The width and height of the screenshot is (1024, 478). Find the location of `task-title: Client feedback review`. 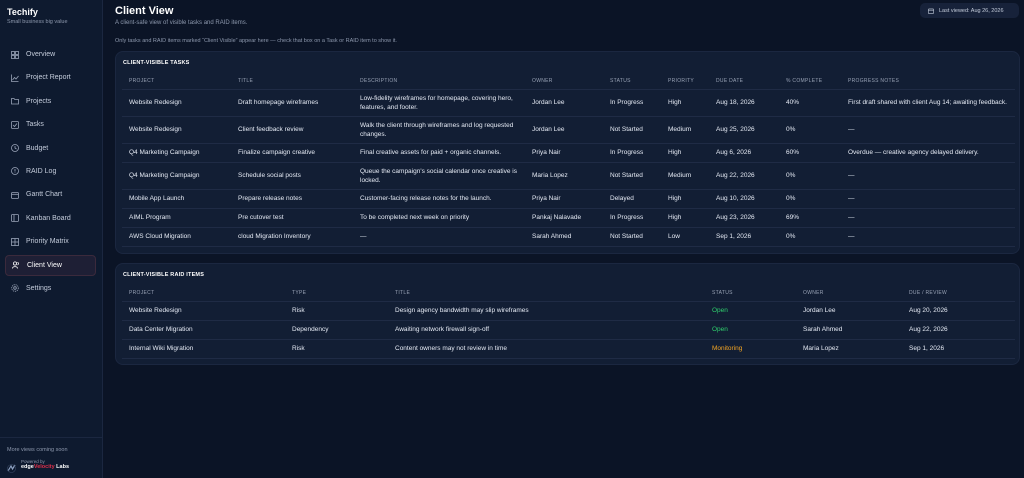

task-title: Client feedback review is located at coordinates (292, 130).